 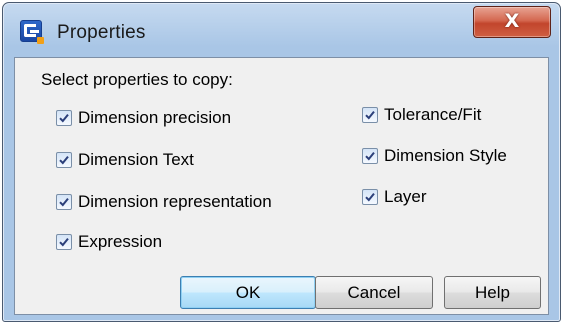 I want to click on help-button: Help, so click(x=492, y=292).